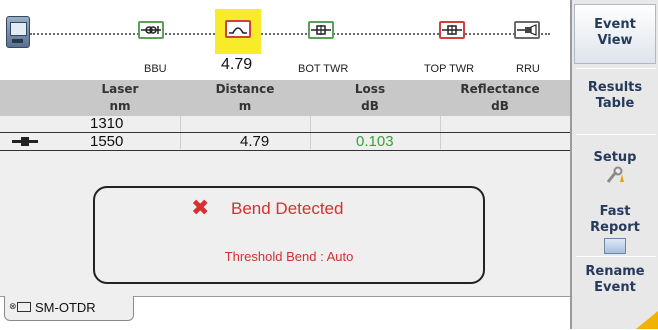 Image resolution: width=658 pixels, height=330 pixels. Describe the element at coordinates (25, 141) in the screenshot. I see `fiber-connector-icon` at that location.